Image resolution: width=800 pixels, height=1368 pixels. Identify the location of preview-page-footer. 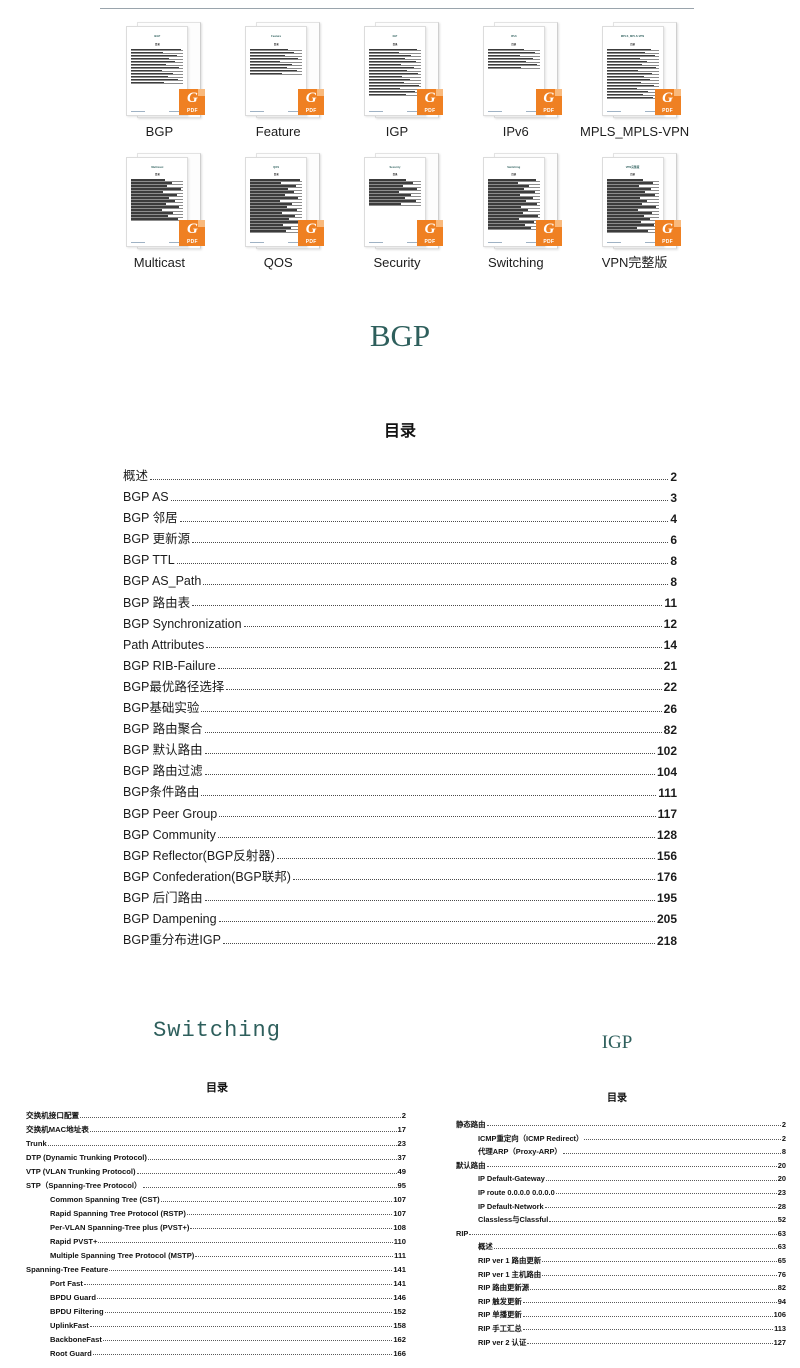
(276, 111).